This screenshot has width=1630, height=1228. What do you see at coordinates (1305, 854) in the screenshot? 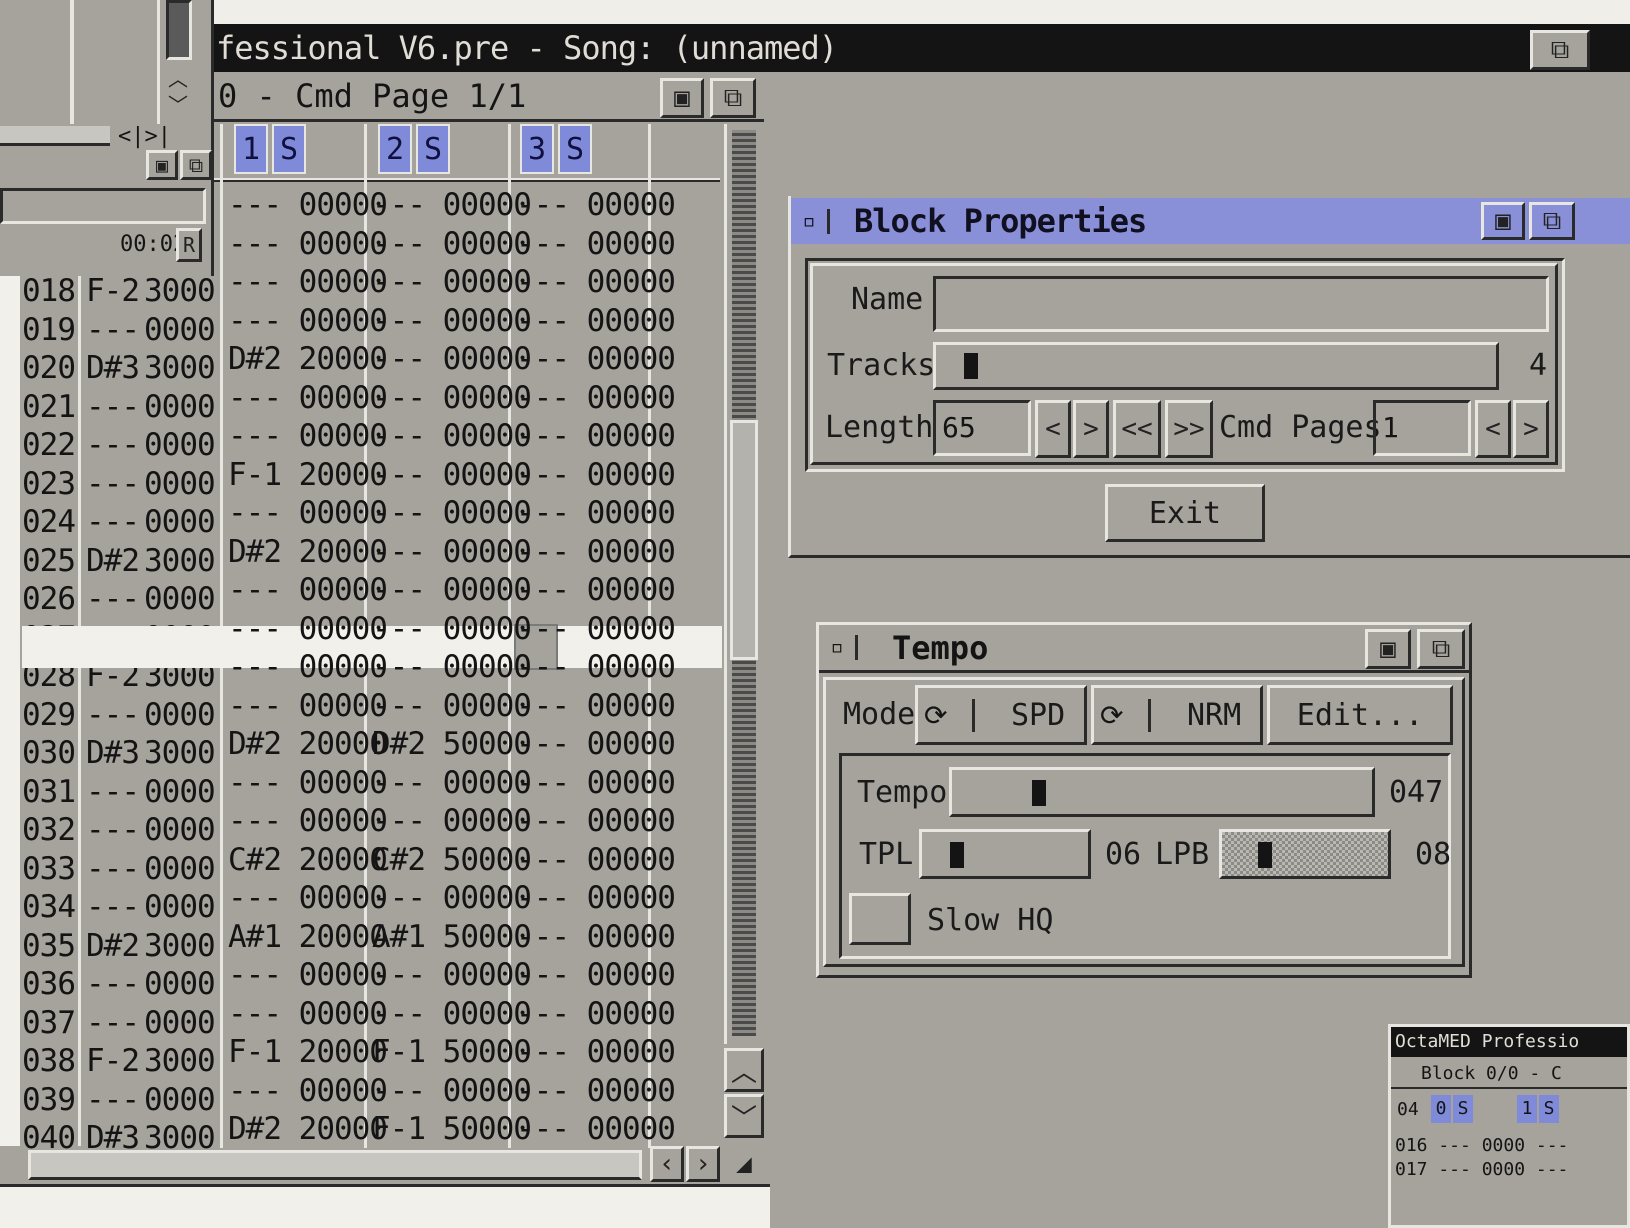
I see `lpb-slider` at bounding box center [1305, 854].